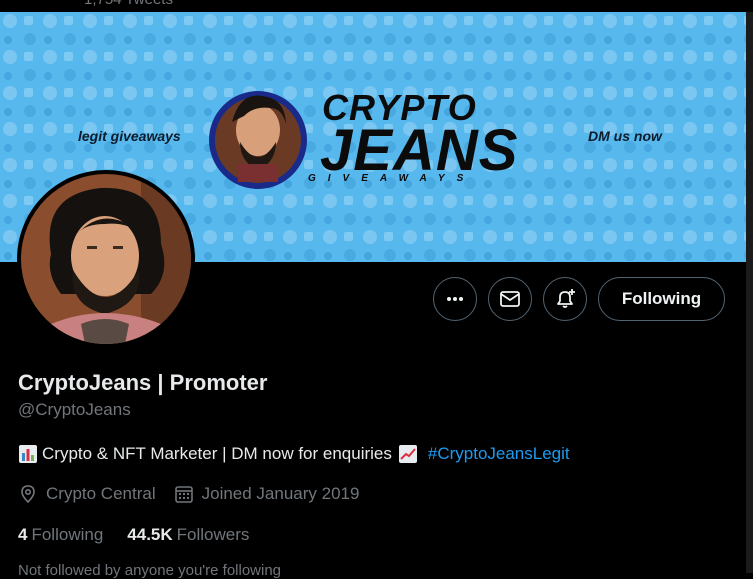 The height and width of the screenshot is (579, 753). I want to click on location-text: Crypto Central, so click(101, 493).